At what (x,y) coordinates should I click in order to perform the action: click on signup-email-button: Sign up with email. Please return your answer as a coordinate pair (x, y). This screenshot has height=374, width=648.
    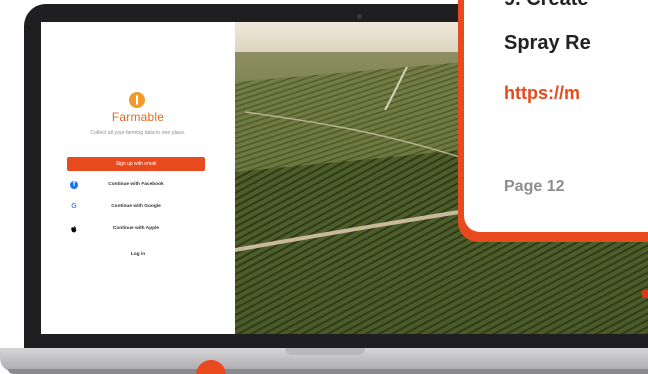
    Looking at the image, I should click on (136, 164).